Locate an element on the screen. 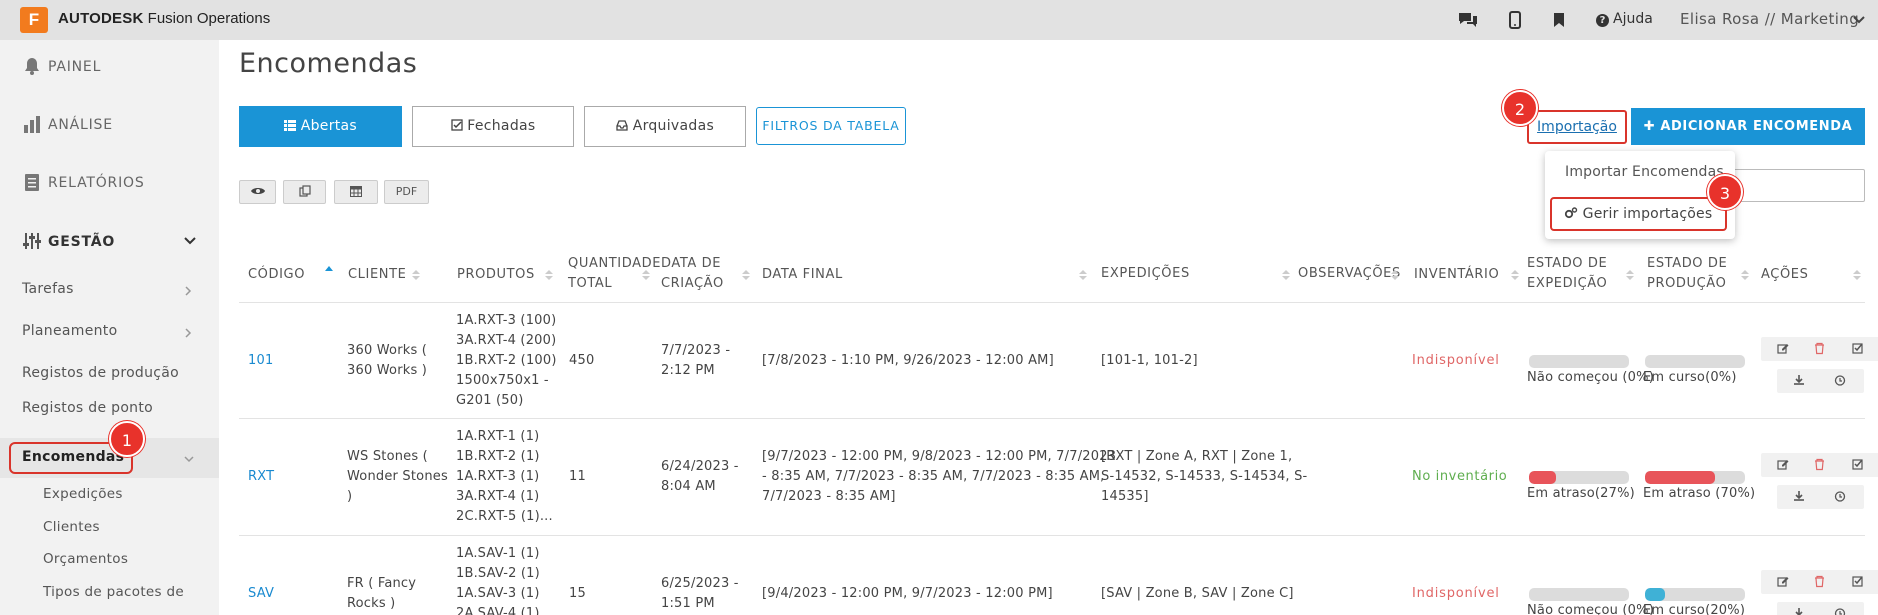 The width and height of the screenshot is (1878, 615). sidebar-item-registos-producao: Registos de produção is located at coordinates (100, 373).